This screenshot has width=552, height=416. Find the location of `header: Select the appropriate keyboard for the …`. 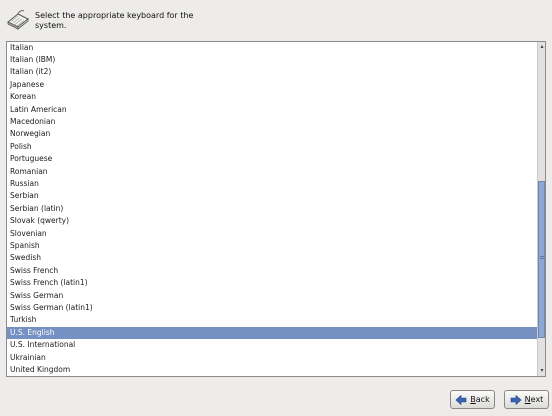

header: Select the appropriate keyboard for the … is located at coordinates (276, 21).